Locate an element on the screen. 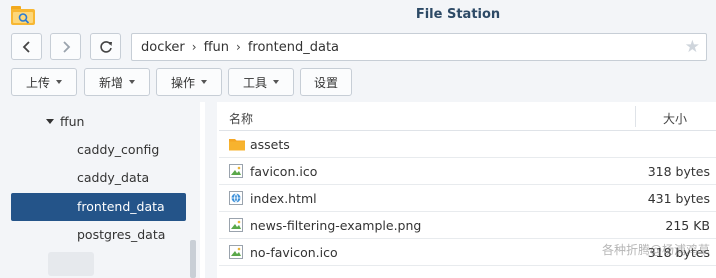 Image resolution: width=716 pixels, height=278 pixels. tree-item-caddy-data: caddy_data is located at coordinates (98, 178).